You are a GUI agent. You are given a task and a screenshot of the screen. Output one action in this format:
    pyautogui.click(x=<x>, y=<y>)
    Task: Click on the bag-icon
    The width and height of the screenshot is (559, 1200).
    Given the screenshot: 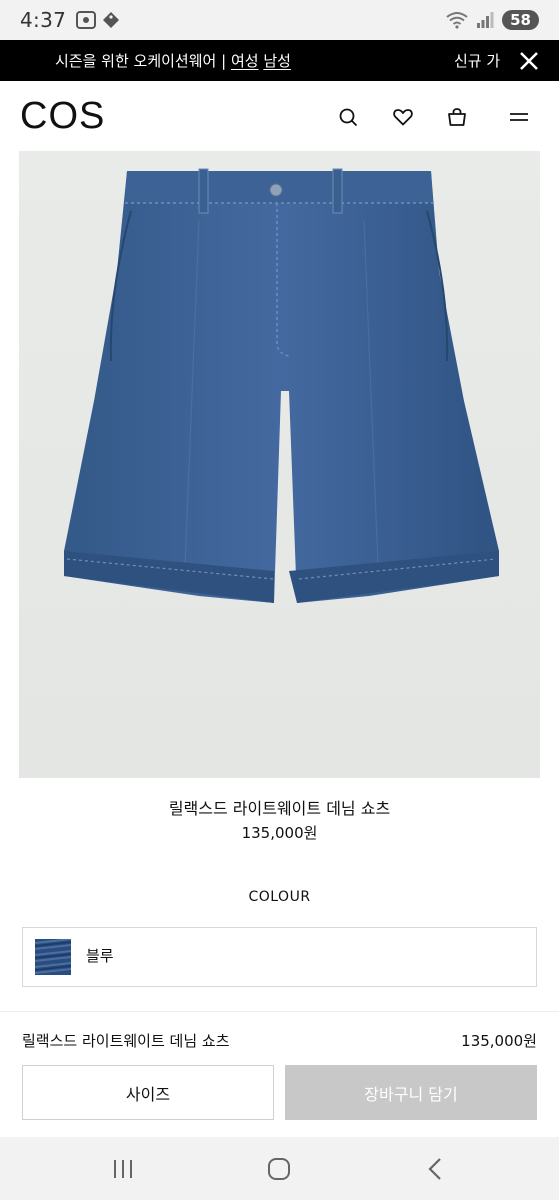 What is the action you would take?
    pyautogui.click(x=457, y=117)
    